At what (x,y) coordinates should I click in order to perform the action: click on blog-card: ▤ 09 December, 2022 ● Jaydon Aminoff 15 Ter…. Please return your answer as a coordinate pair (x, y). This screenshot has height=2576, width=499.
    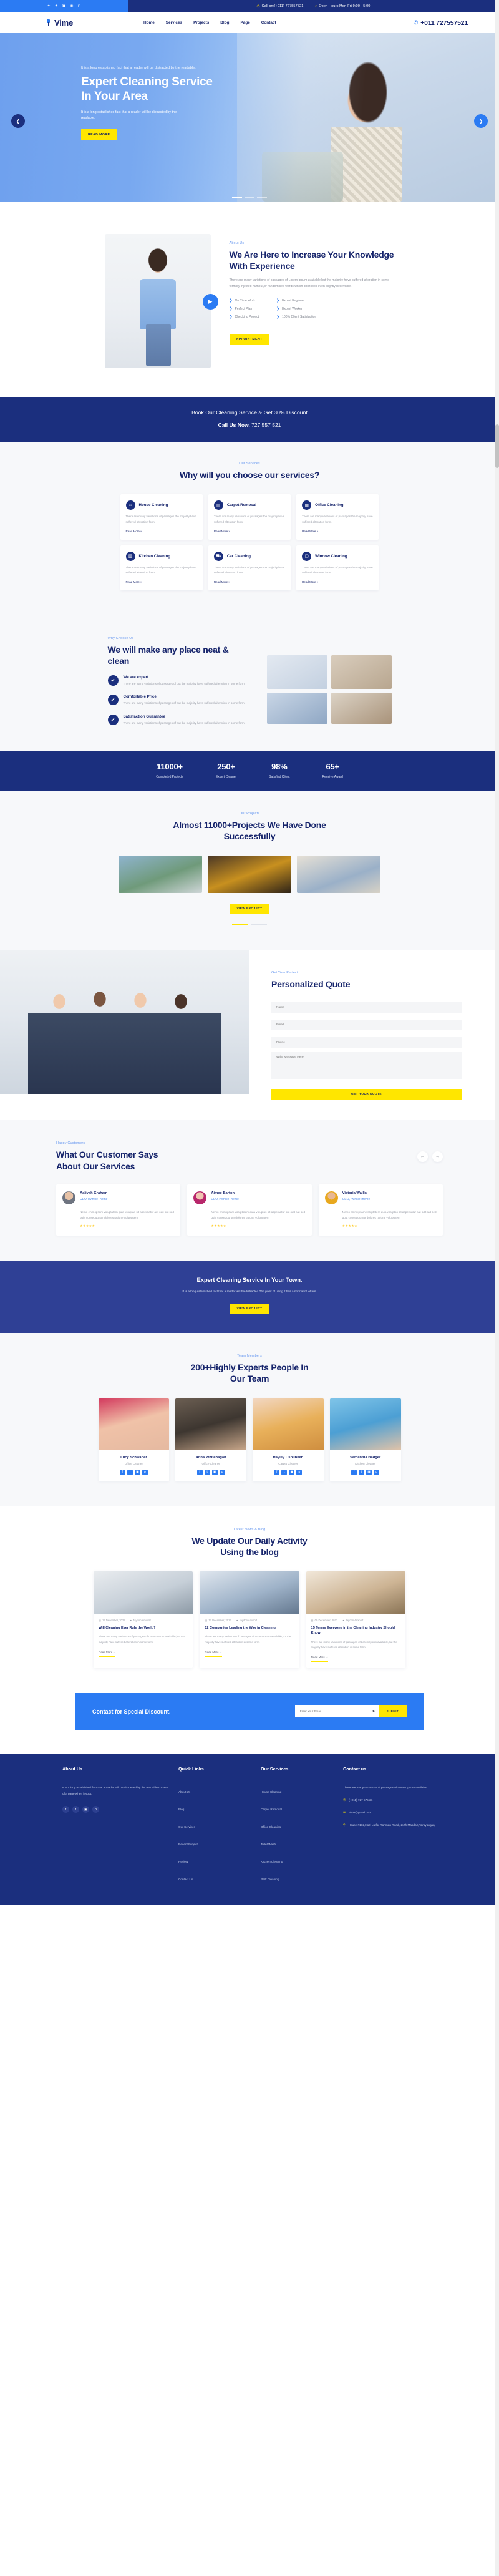
    Looking at the image, I should click on (355, 1620).